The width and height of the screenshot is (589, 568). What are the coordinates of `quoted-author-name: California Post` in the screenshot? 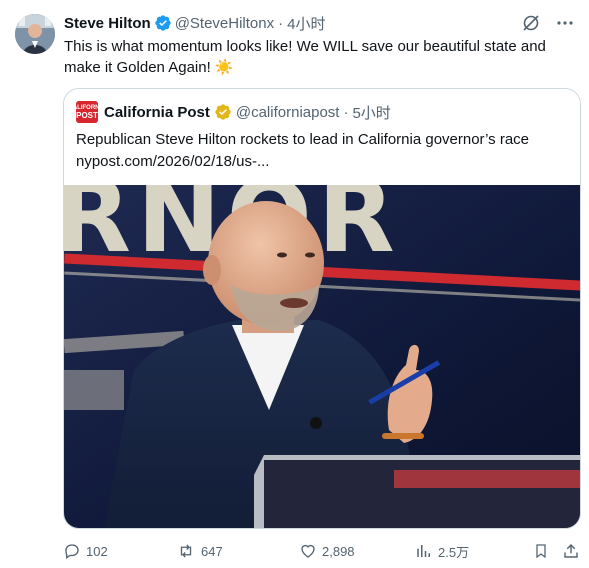 It's located at (157, 112).